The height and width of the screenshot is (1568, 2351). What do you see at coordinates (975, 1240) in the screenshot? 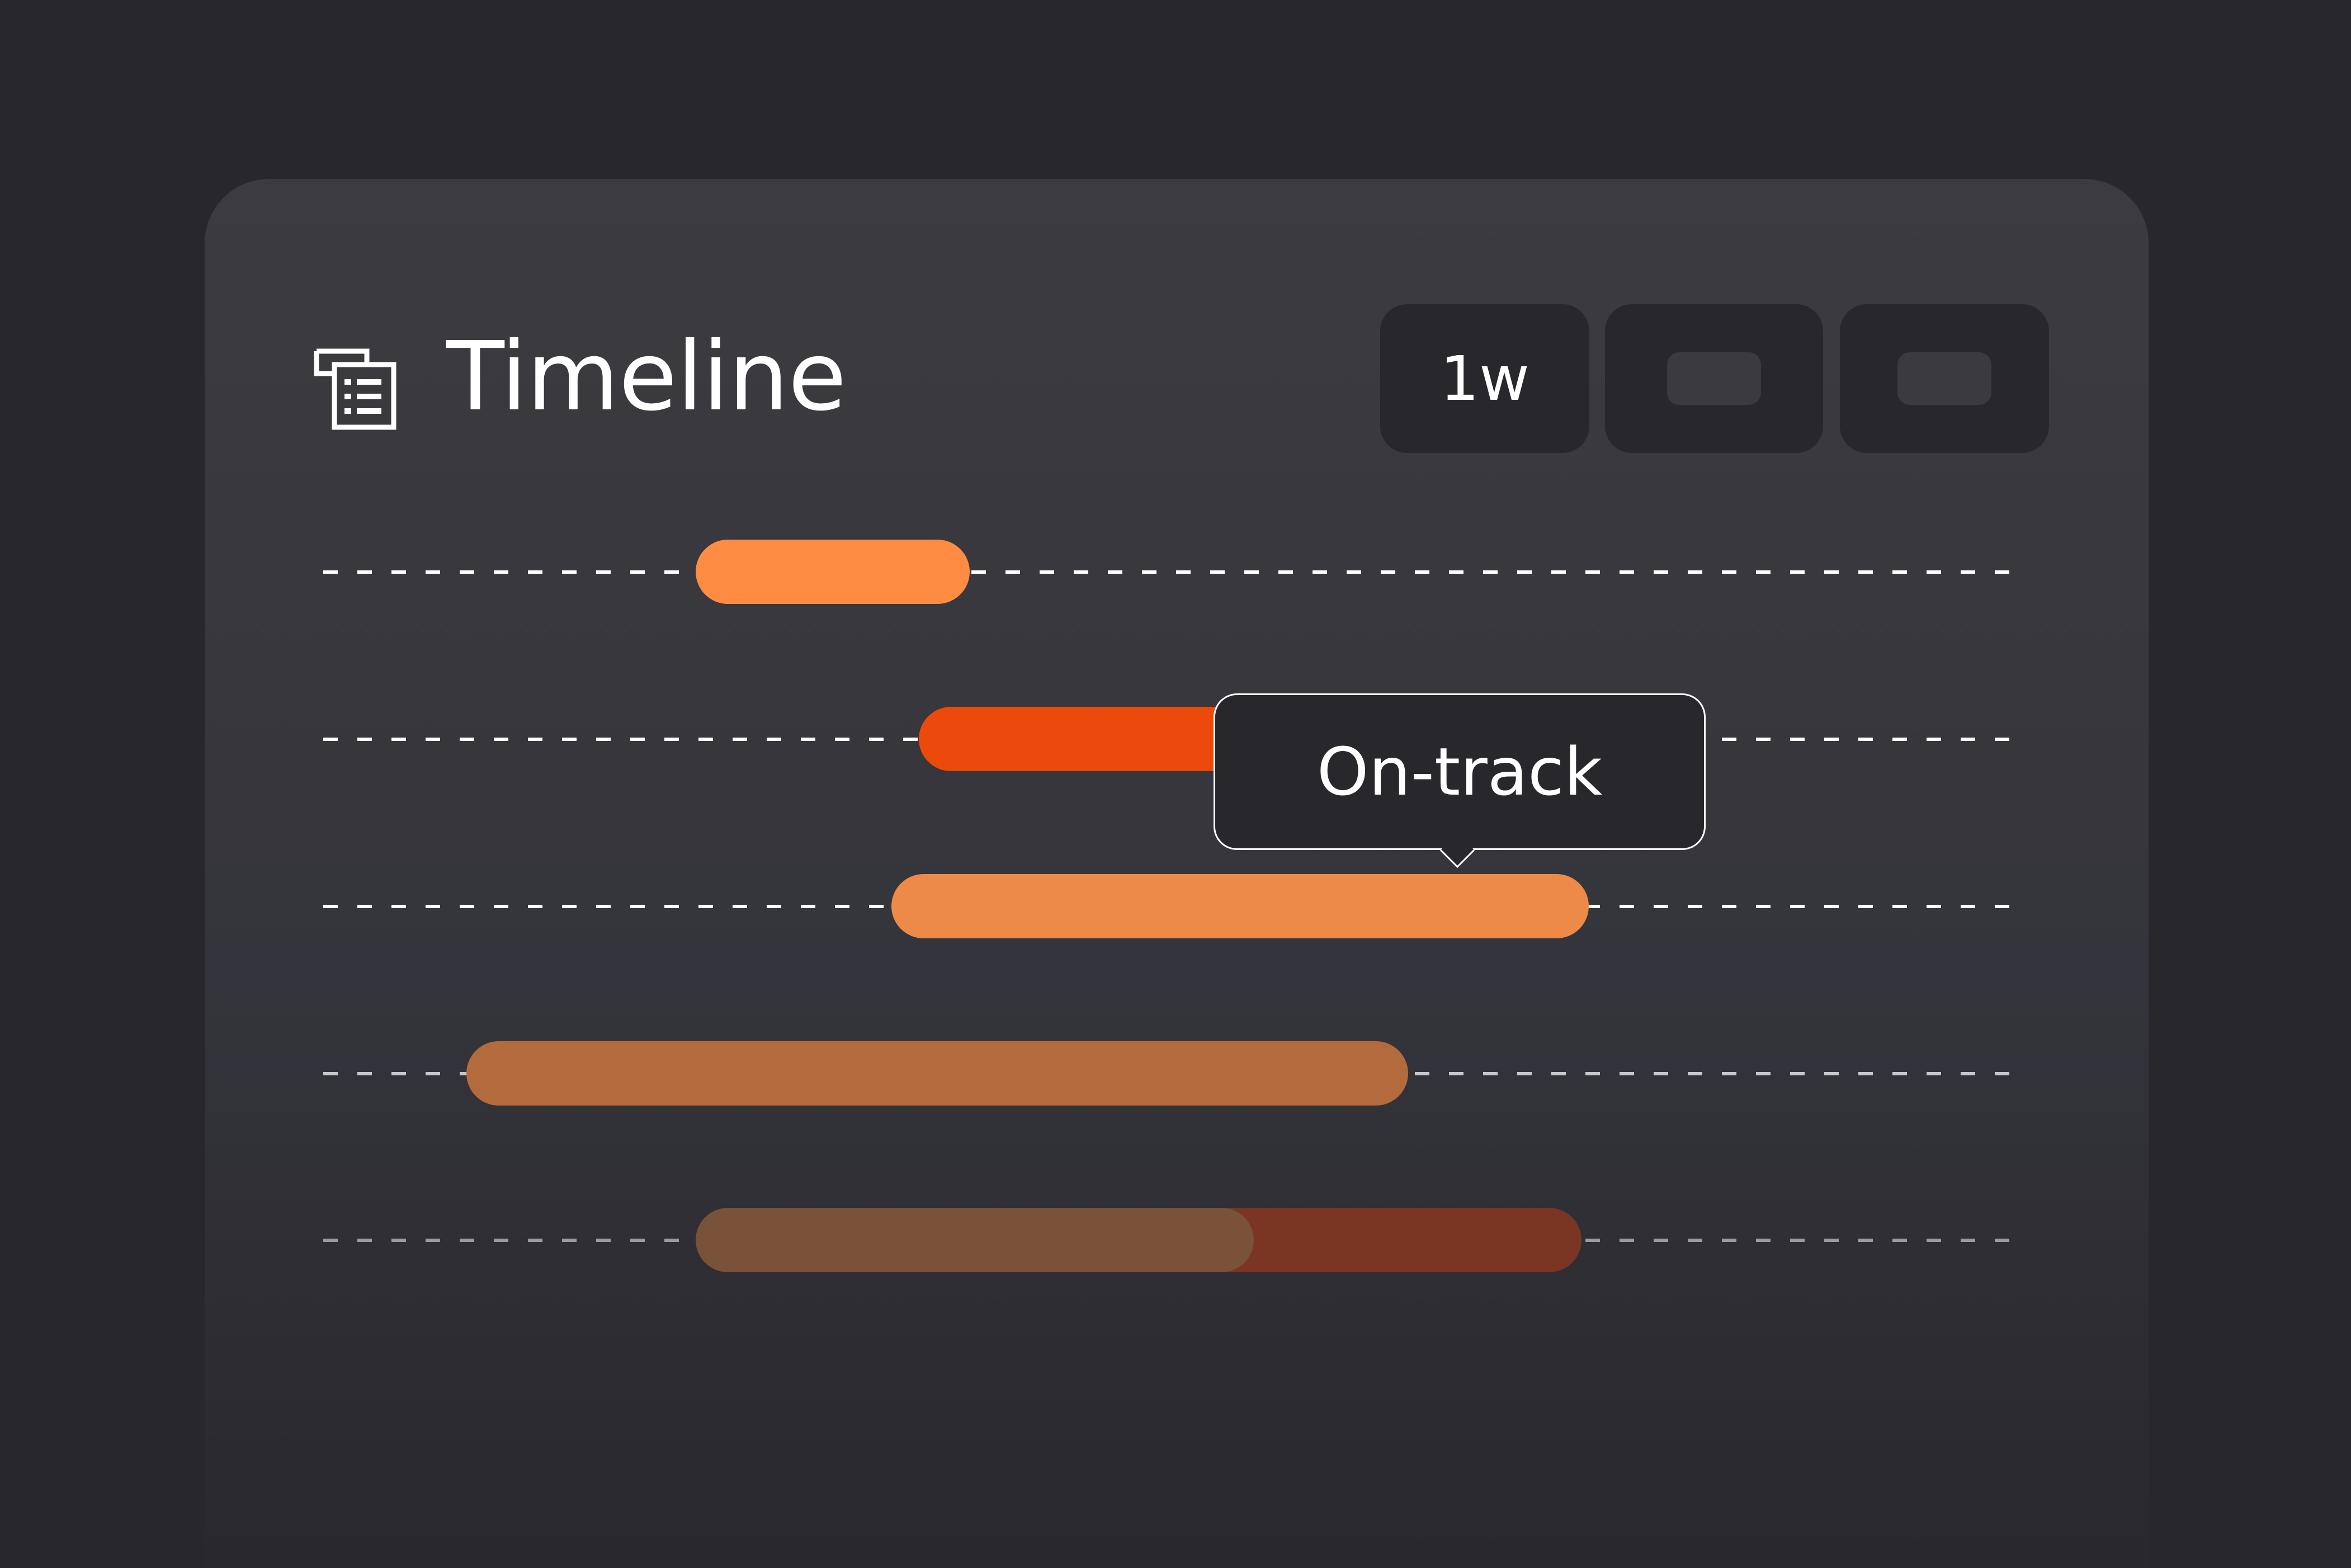
I see `timeline-bar-progress` at bounding box center [975, 1240].